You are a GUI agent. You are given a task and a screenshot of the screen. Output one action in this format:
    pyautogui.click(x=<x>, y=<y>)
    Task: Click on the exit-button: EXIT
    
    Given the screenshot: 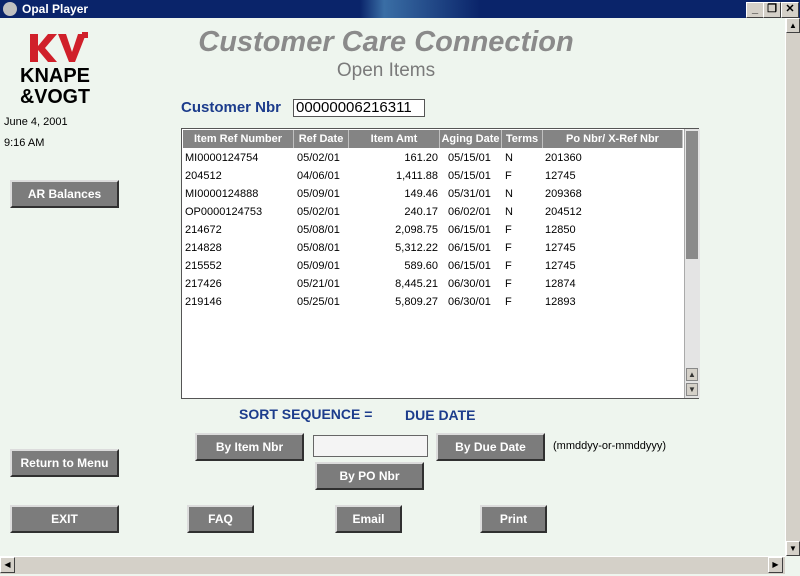 What is the action you would take?
    pyautogui.click(x=64, y=519)
    